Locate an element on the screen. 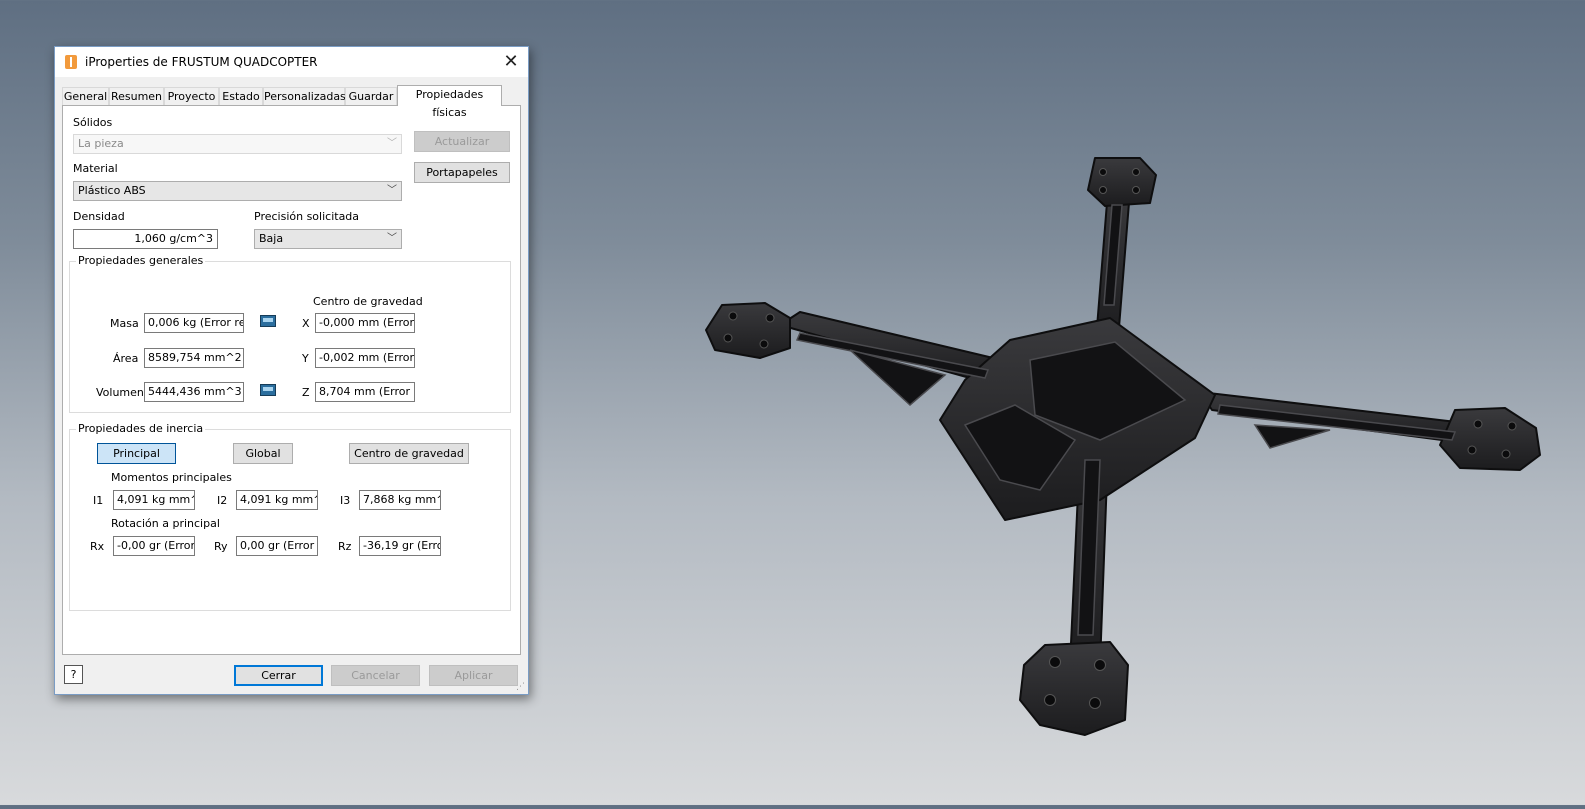 The width and height of the screenshot is (1585, 809). y-label: Y is located at coordinates (305, 358).